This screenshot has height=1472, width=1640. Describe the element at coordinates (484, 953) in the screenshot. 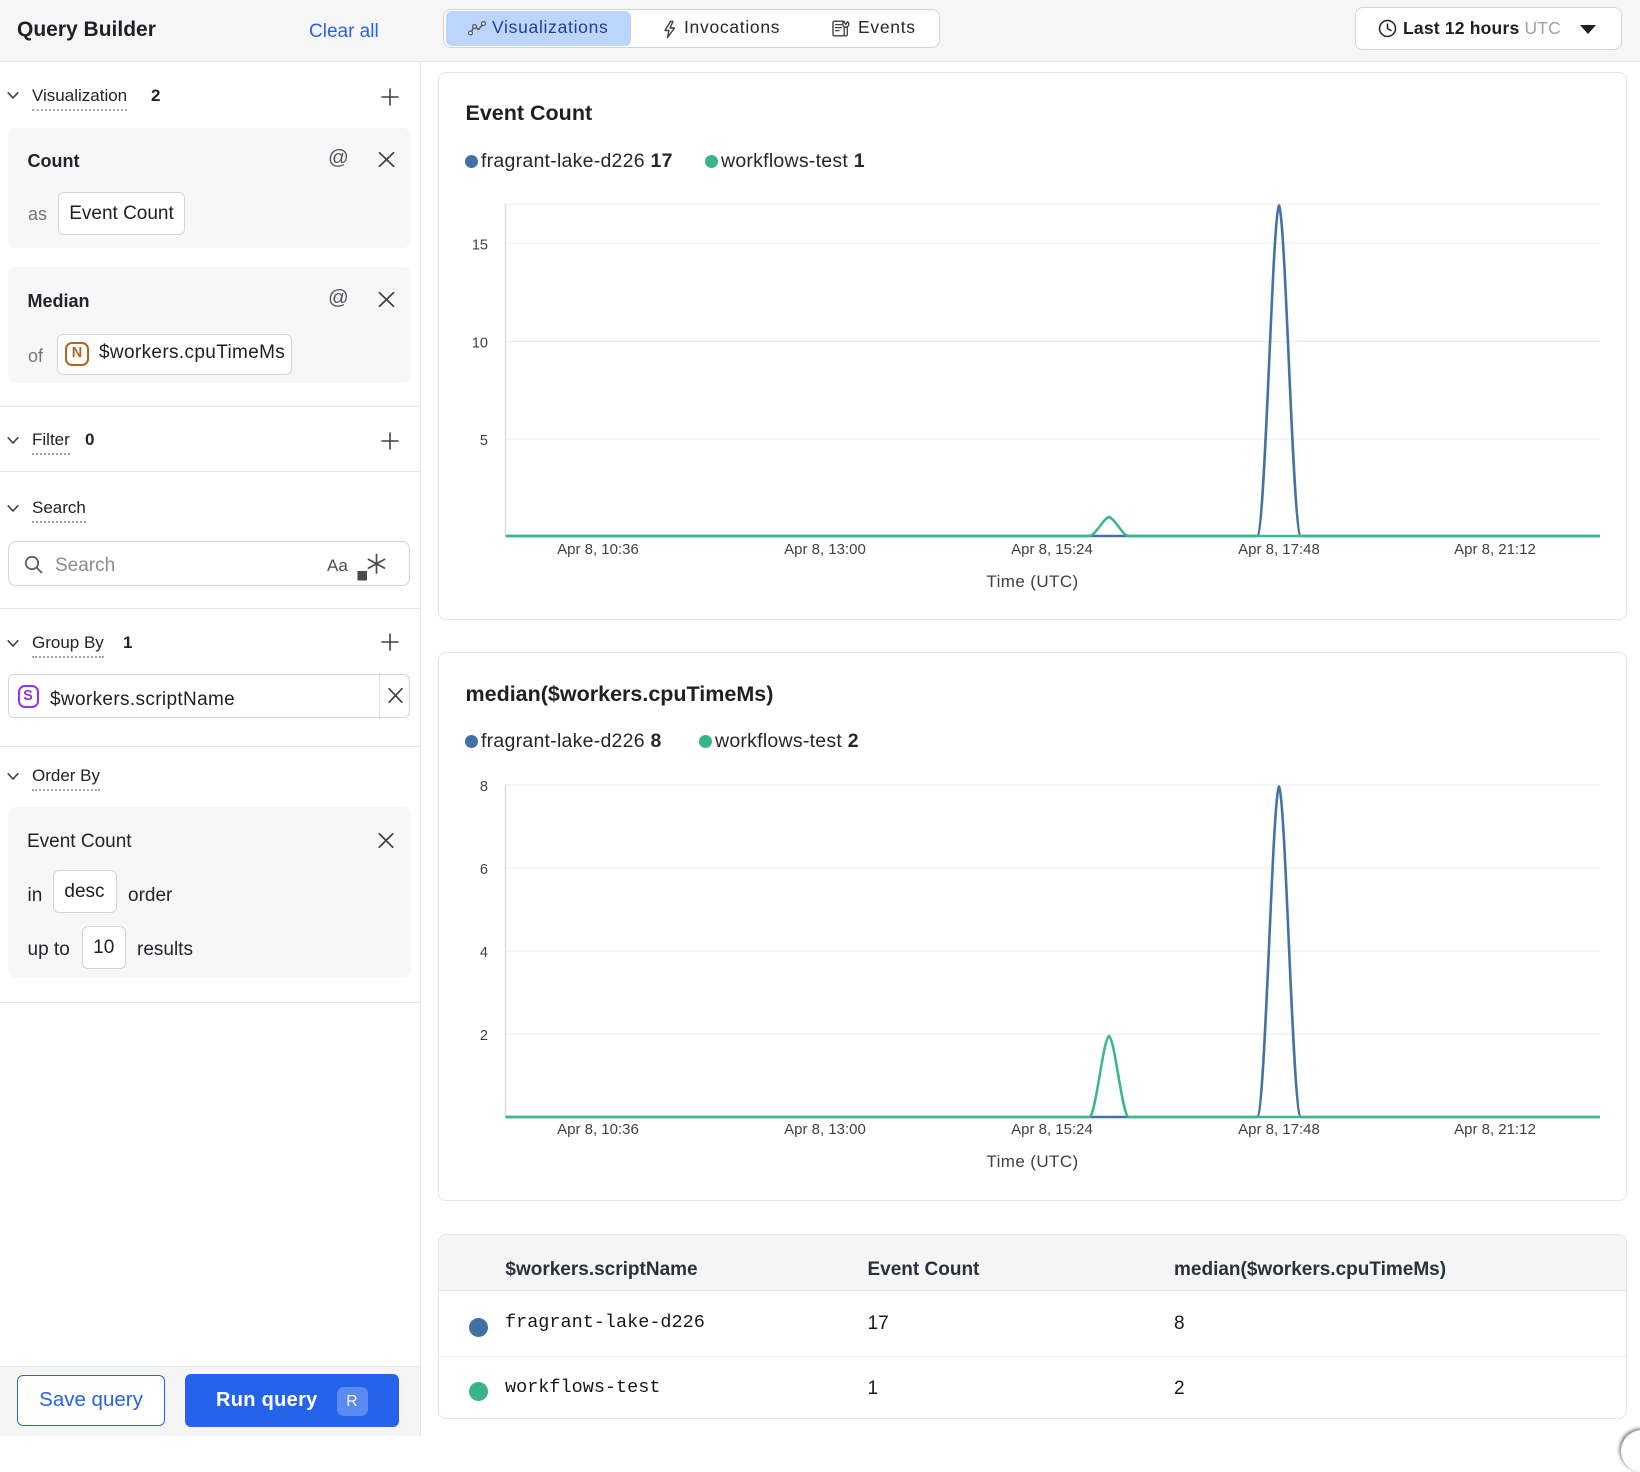

I see `svg-text: 4` at that location.